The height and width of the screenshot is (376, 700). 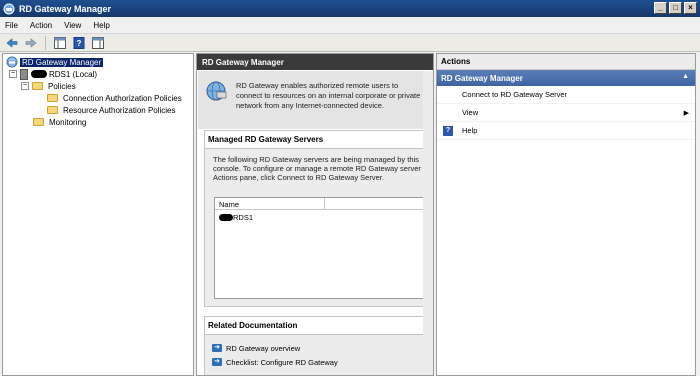 I want to click on list-item: RDS1, so click(x=323, y=217).